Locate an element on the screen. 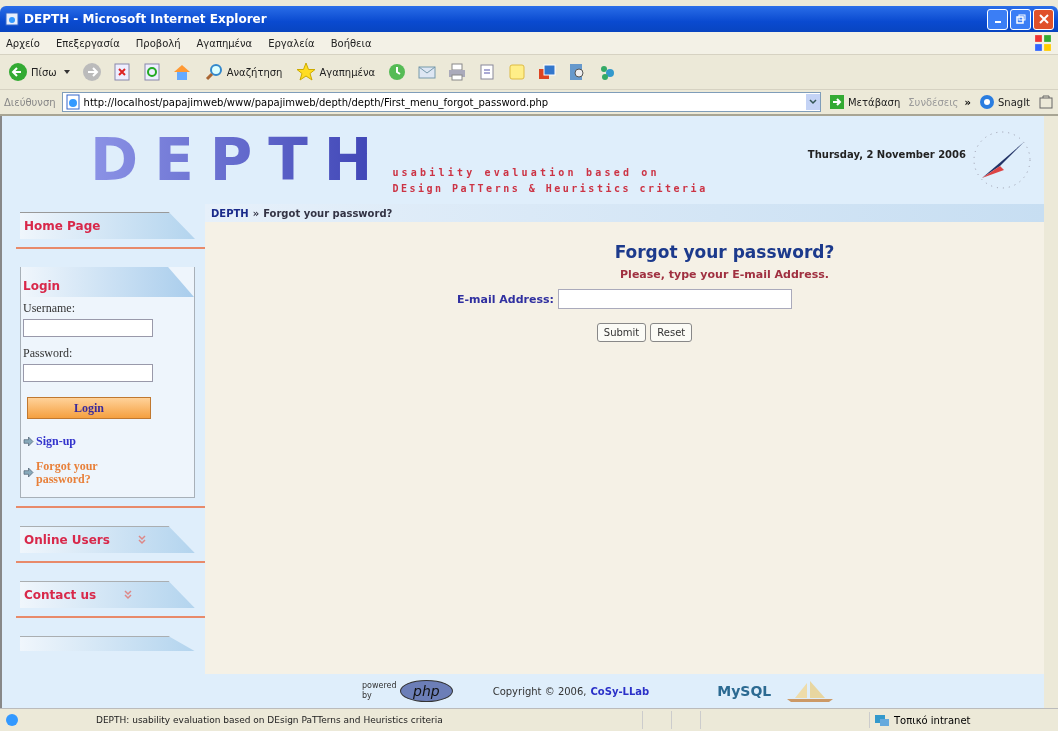  search-button: Αναζήτηση is located at coordinates (243, 72).